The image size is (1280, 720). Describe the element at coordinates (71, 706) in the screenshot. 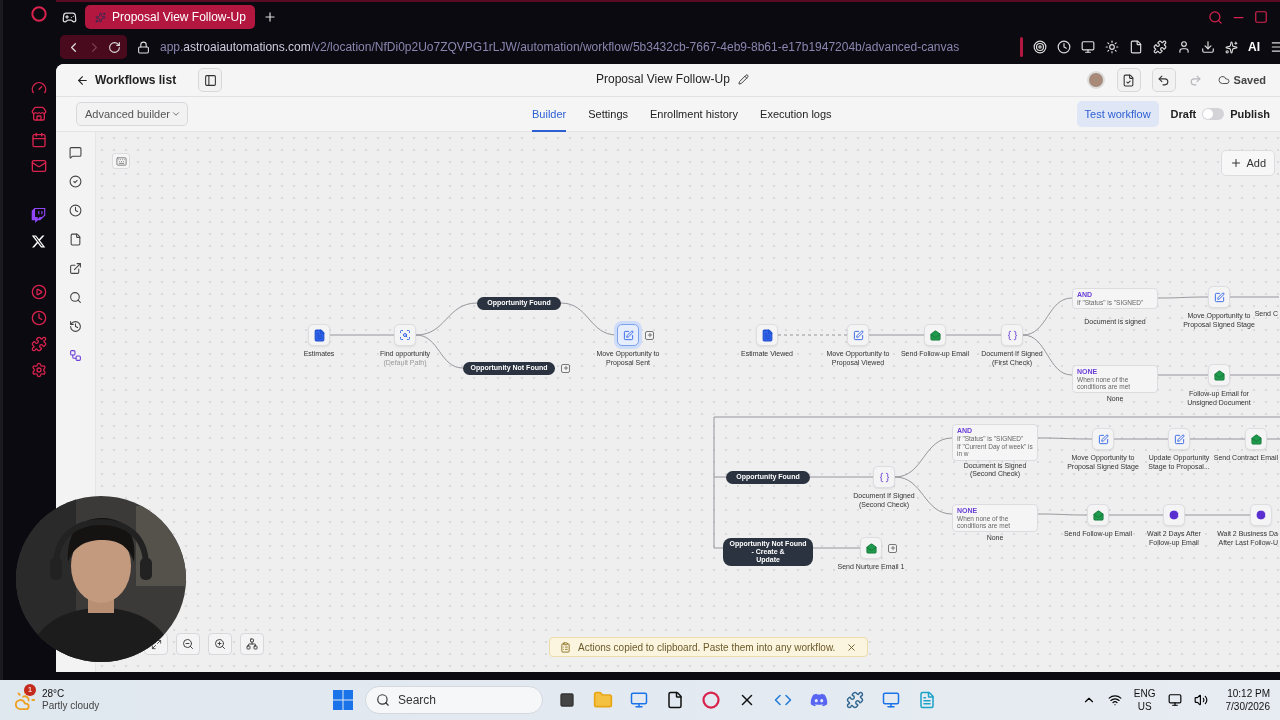

I see `weather-text: Partly cloudy` at that location.